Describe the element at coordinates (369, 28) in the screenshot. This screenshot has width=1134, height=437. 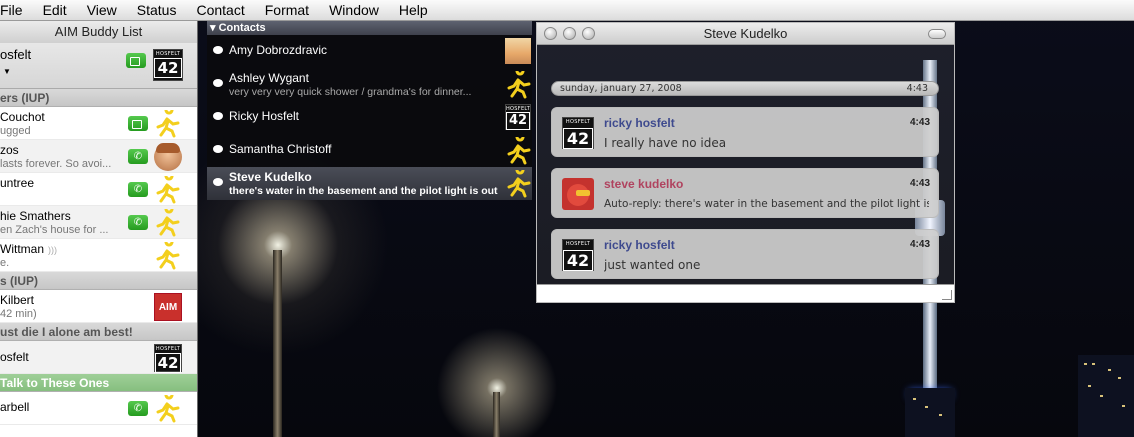
I see `contacts-header: ▾ Contacts` at that location.